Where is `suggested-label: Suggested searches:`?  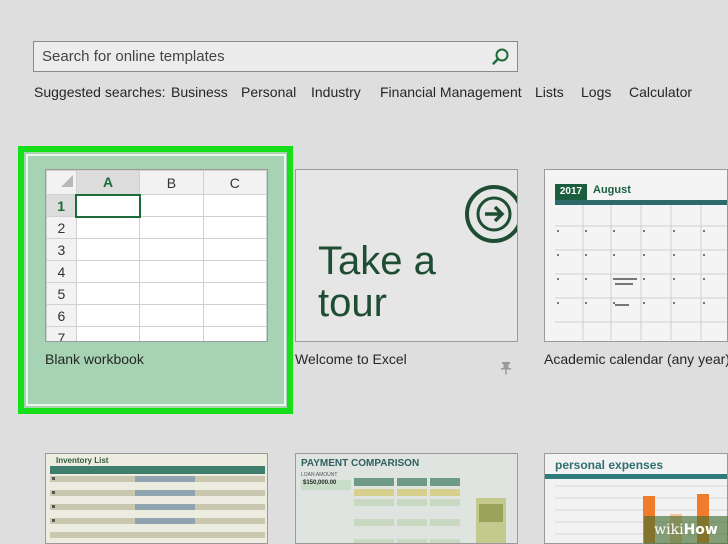 suggested-label: Suggested searches: is located at coordinates (100, 92).